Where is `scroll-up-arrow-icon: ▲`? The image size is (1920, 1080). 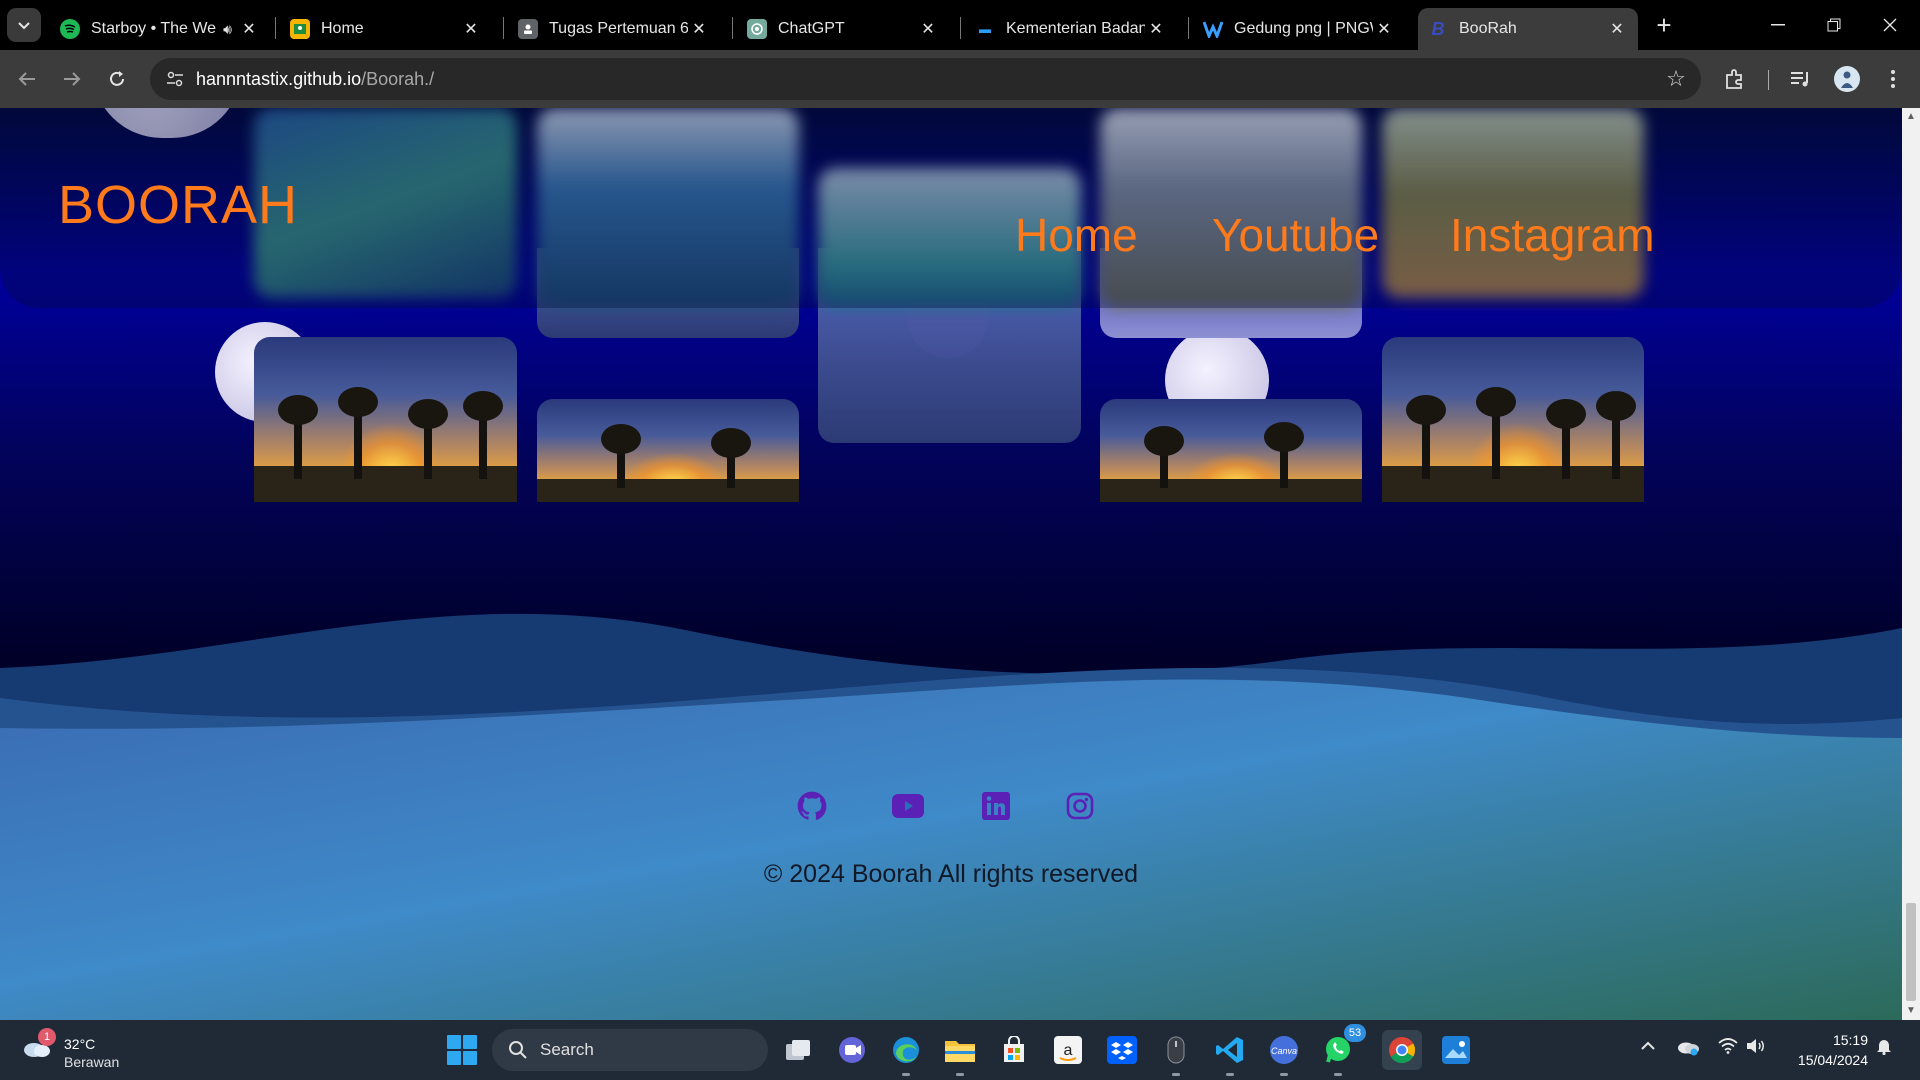 scroll-up-arrow-icon: ▲ is located at coordinates (1911, 117).